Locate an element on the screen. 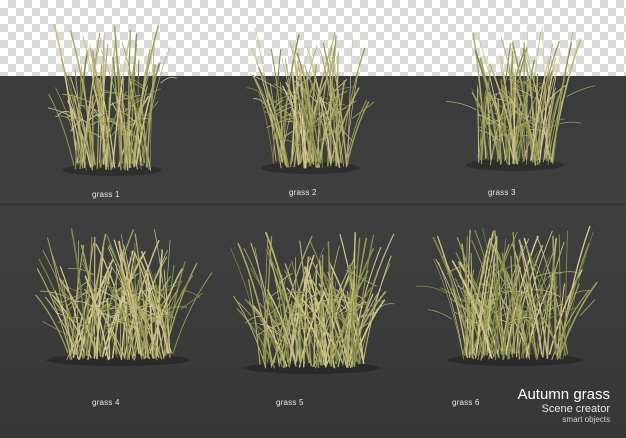 The image size is (626, 438). brand-tagline: smart objects is located at coordinates (586, 419).